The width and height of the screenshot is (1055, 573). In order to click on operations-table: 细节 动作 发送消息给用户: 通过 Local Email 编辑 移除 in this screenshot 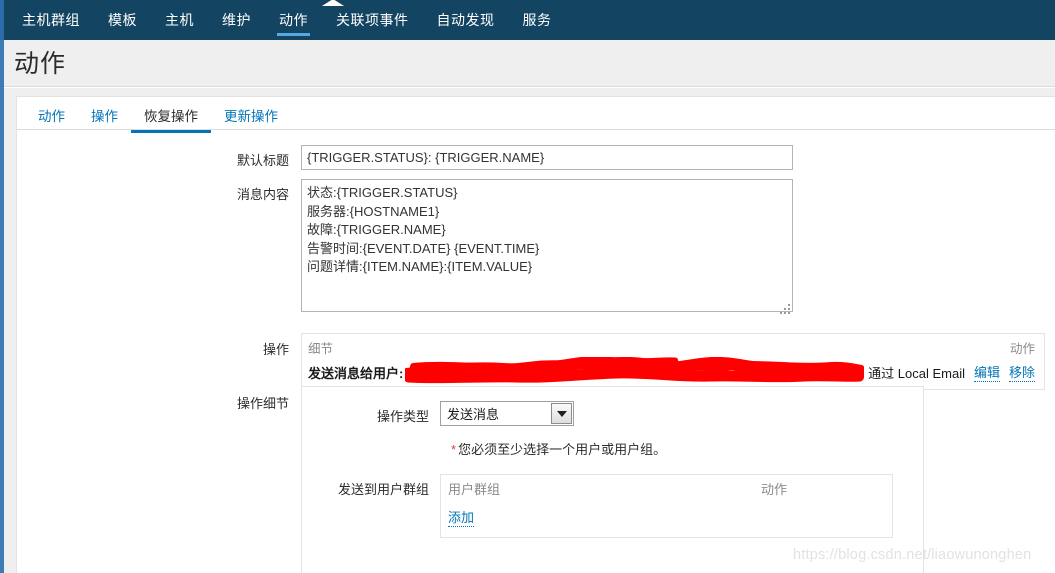, I will do `click(673, 361)`.